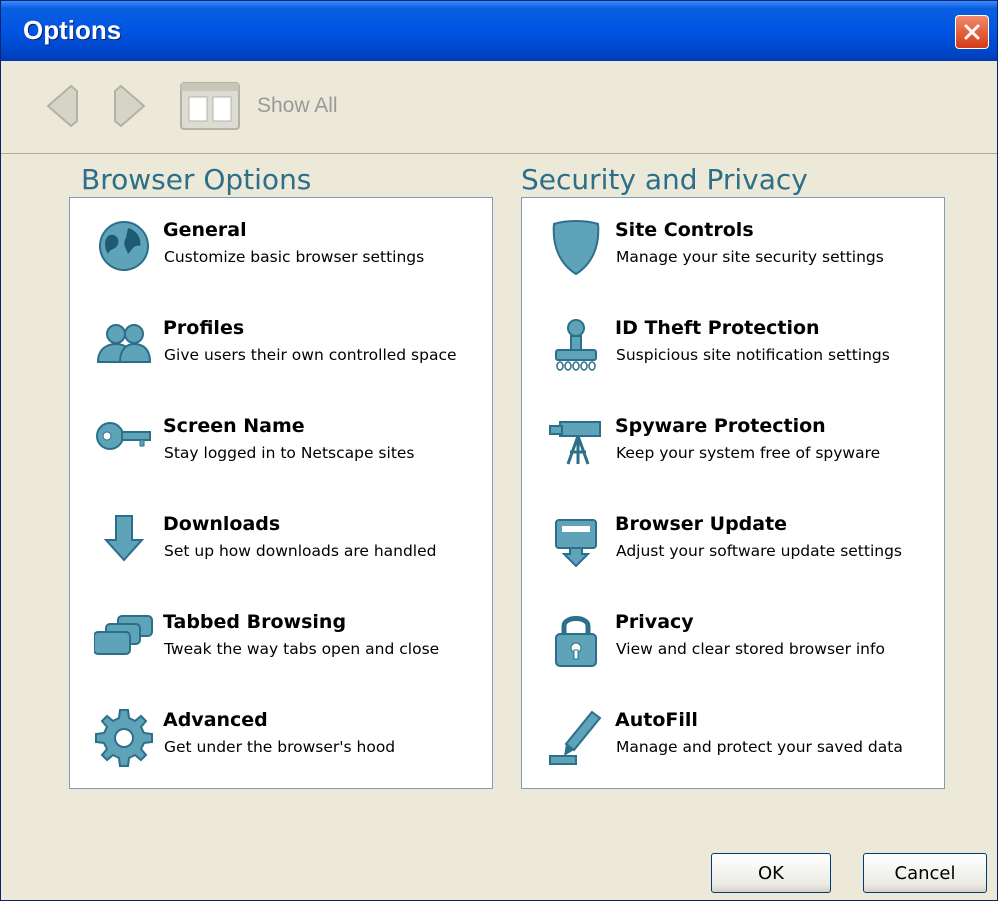 This screenshot has height=901, width=998. I want to click on option-name: Browser Update, so click(701, 524).